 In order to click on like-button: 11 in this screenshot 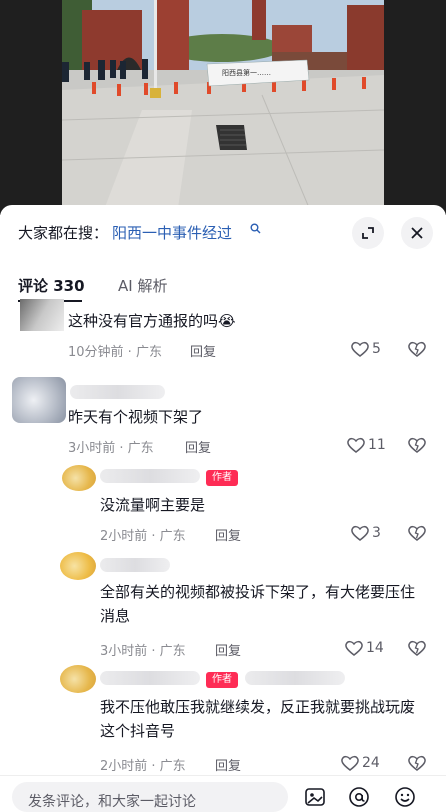, I will do `click(376, 446)`.